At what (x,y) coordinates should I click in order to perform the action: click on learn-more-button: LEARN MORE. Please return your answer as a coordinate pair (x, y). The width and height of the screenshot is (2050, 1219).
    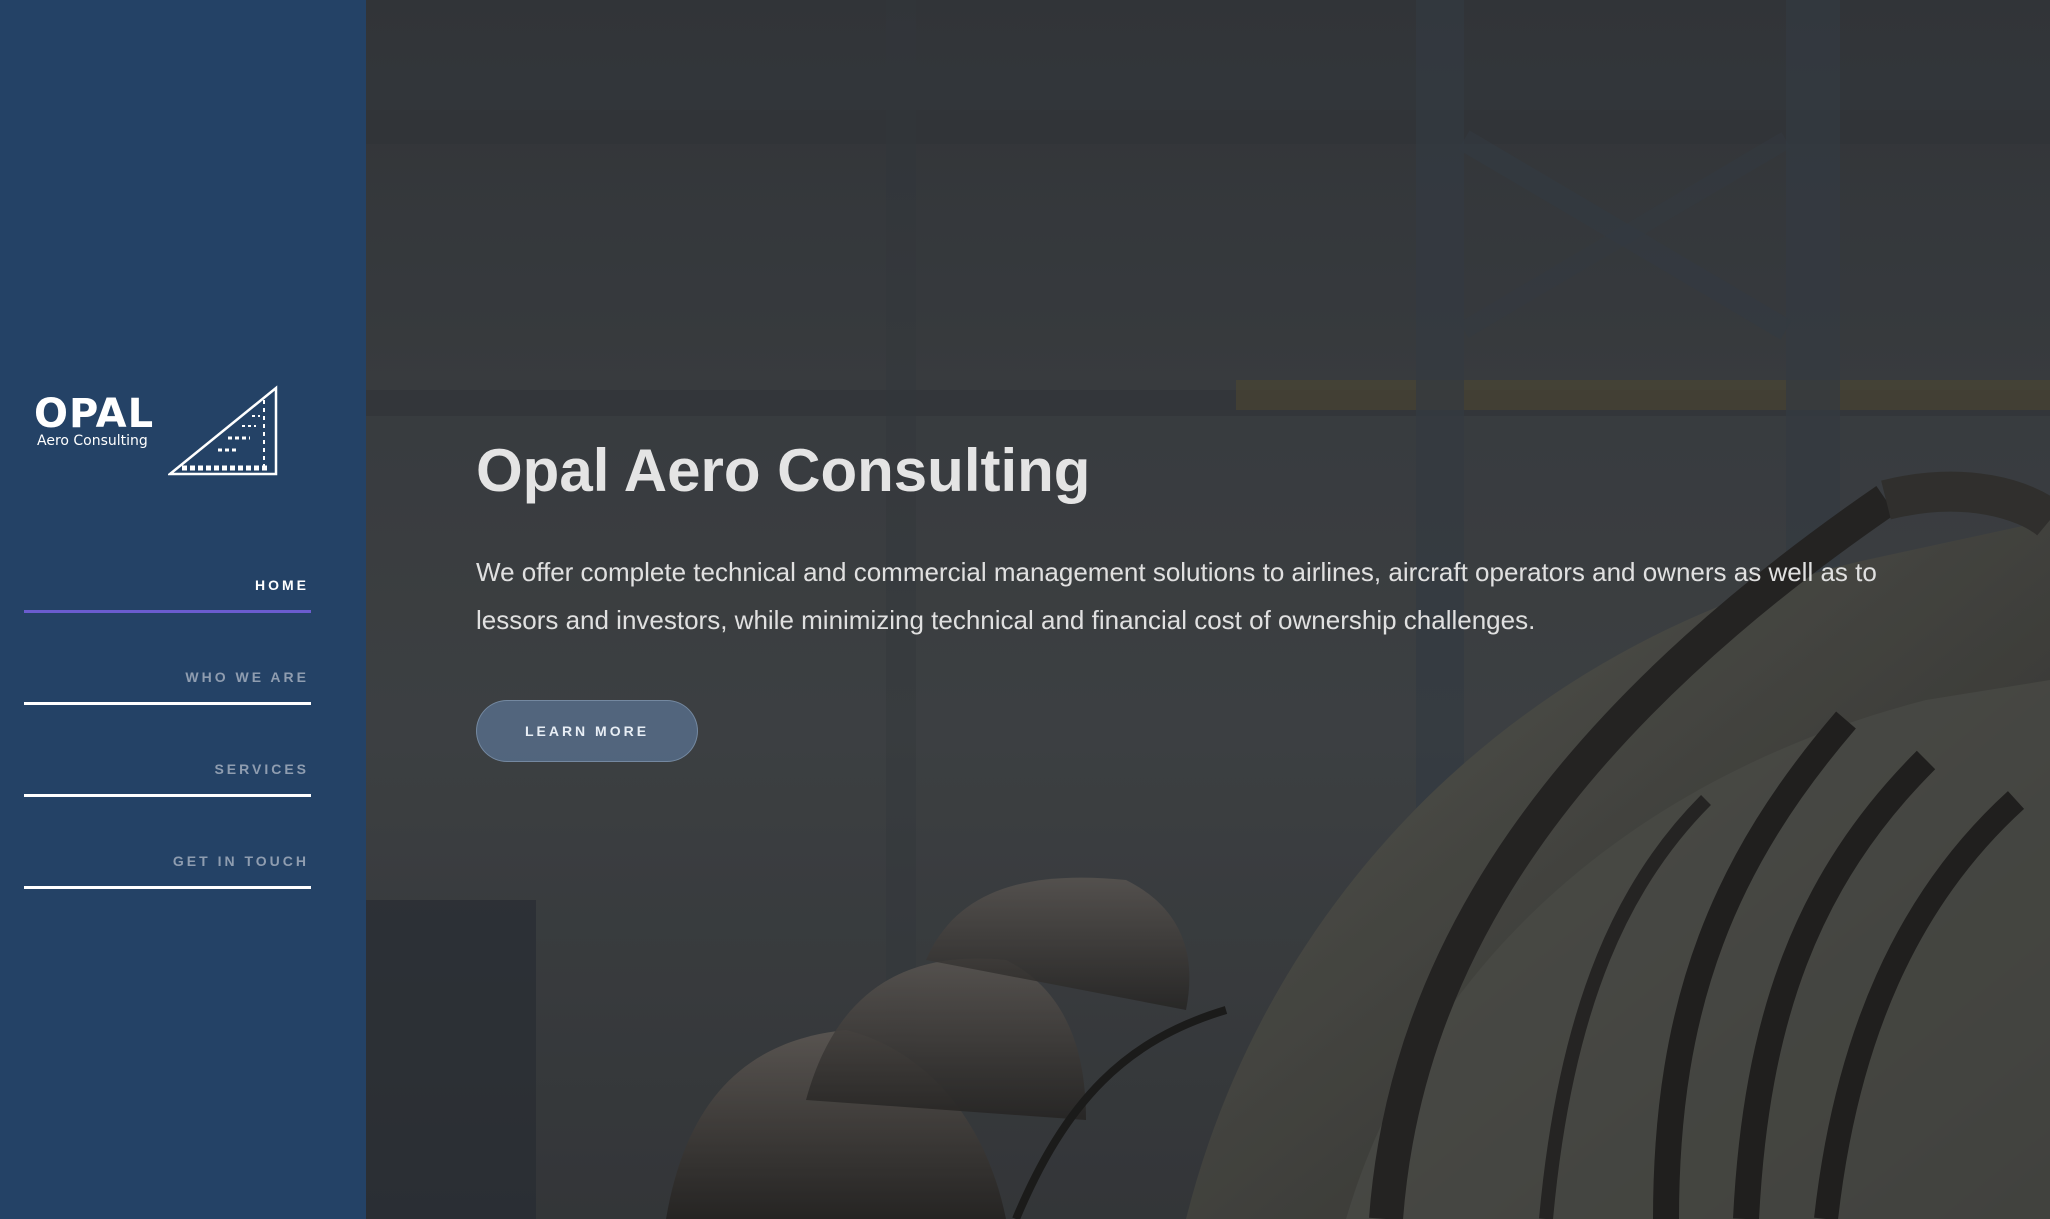
    Looking at the image, I should click on (587, 731).